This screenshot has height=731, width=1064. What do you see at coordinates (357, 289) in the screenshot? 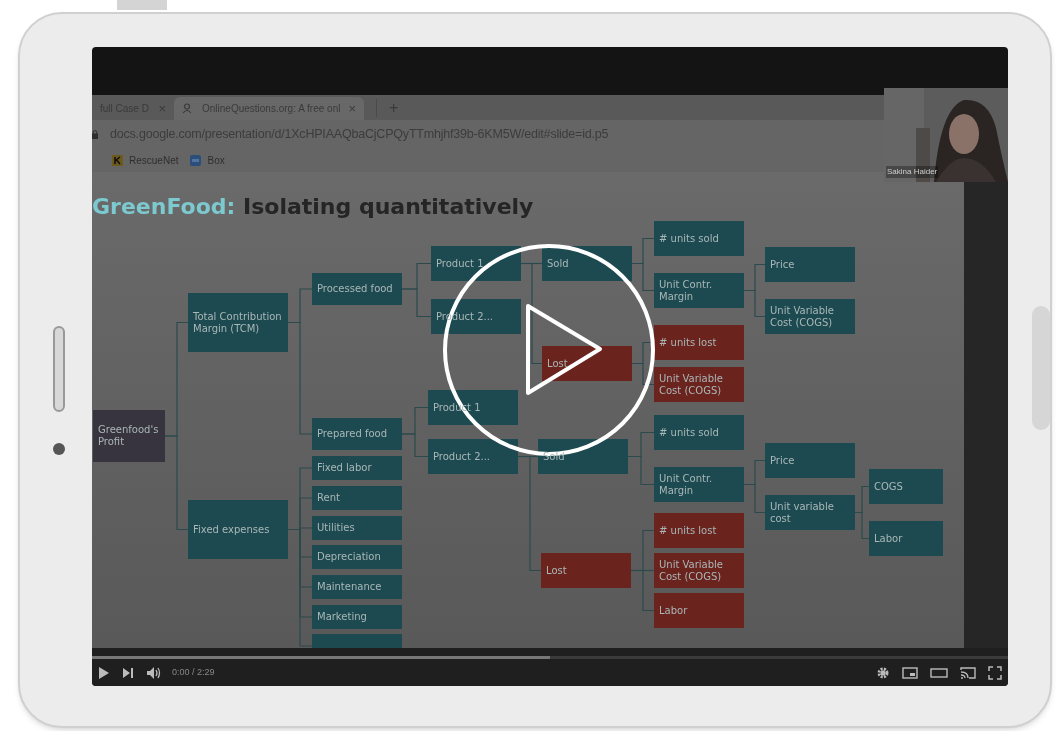
I see `diagram-node: Processed food` at bounding box center [357, 289].